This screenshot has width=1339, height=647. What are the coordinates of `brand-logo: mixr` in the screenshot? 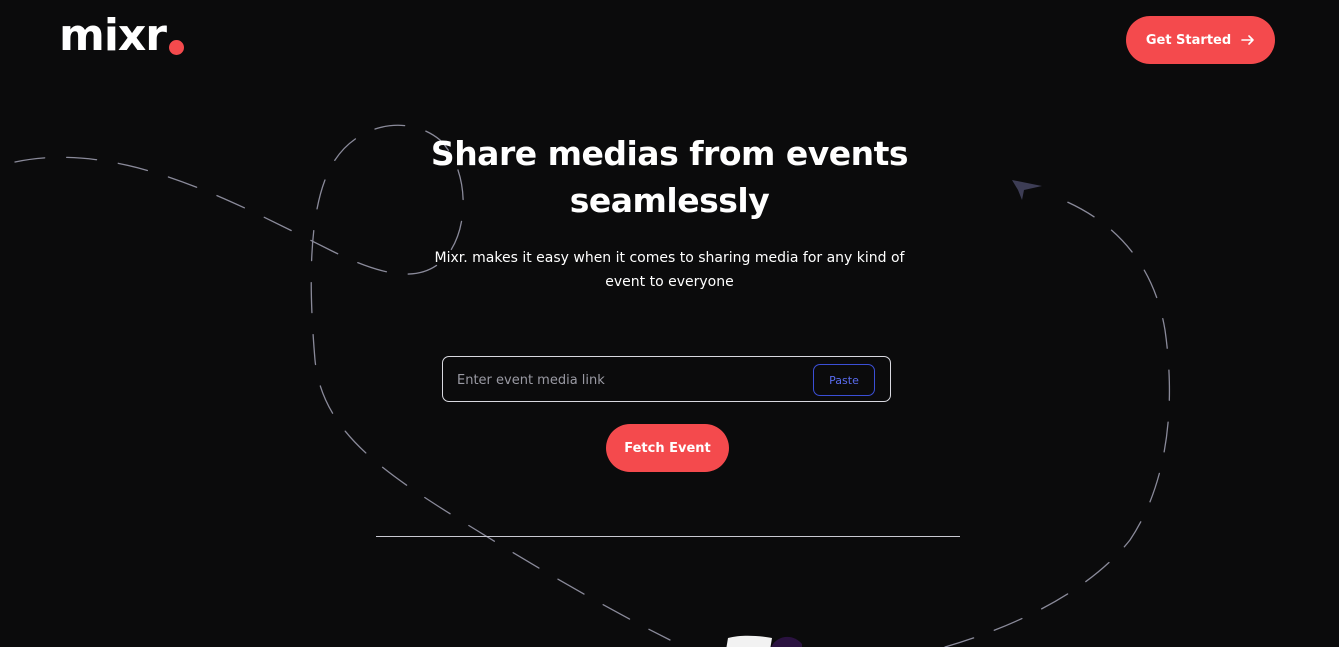 It's located at (122, 35).